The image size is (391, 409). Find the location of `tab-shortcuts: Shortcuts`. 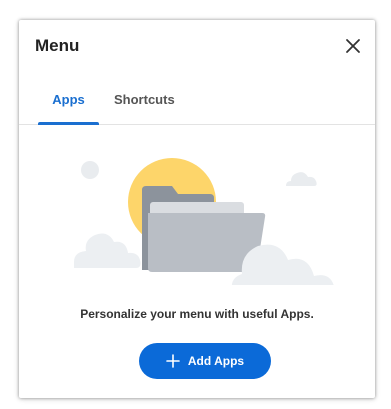

tab-shortcuts: Shortcuts is located at coordinates (144, 100).